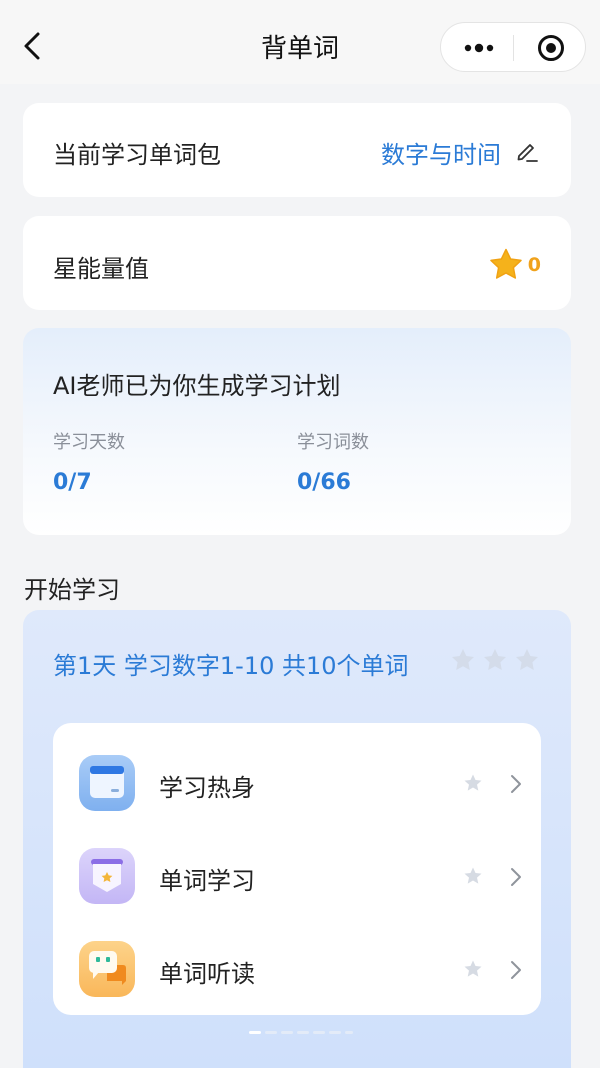 The image size is (600, 1068). I want to click on activity-row-word-study: 单词学习, so click(297, 876).